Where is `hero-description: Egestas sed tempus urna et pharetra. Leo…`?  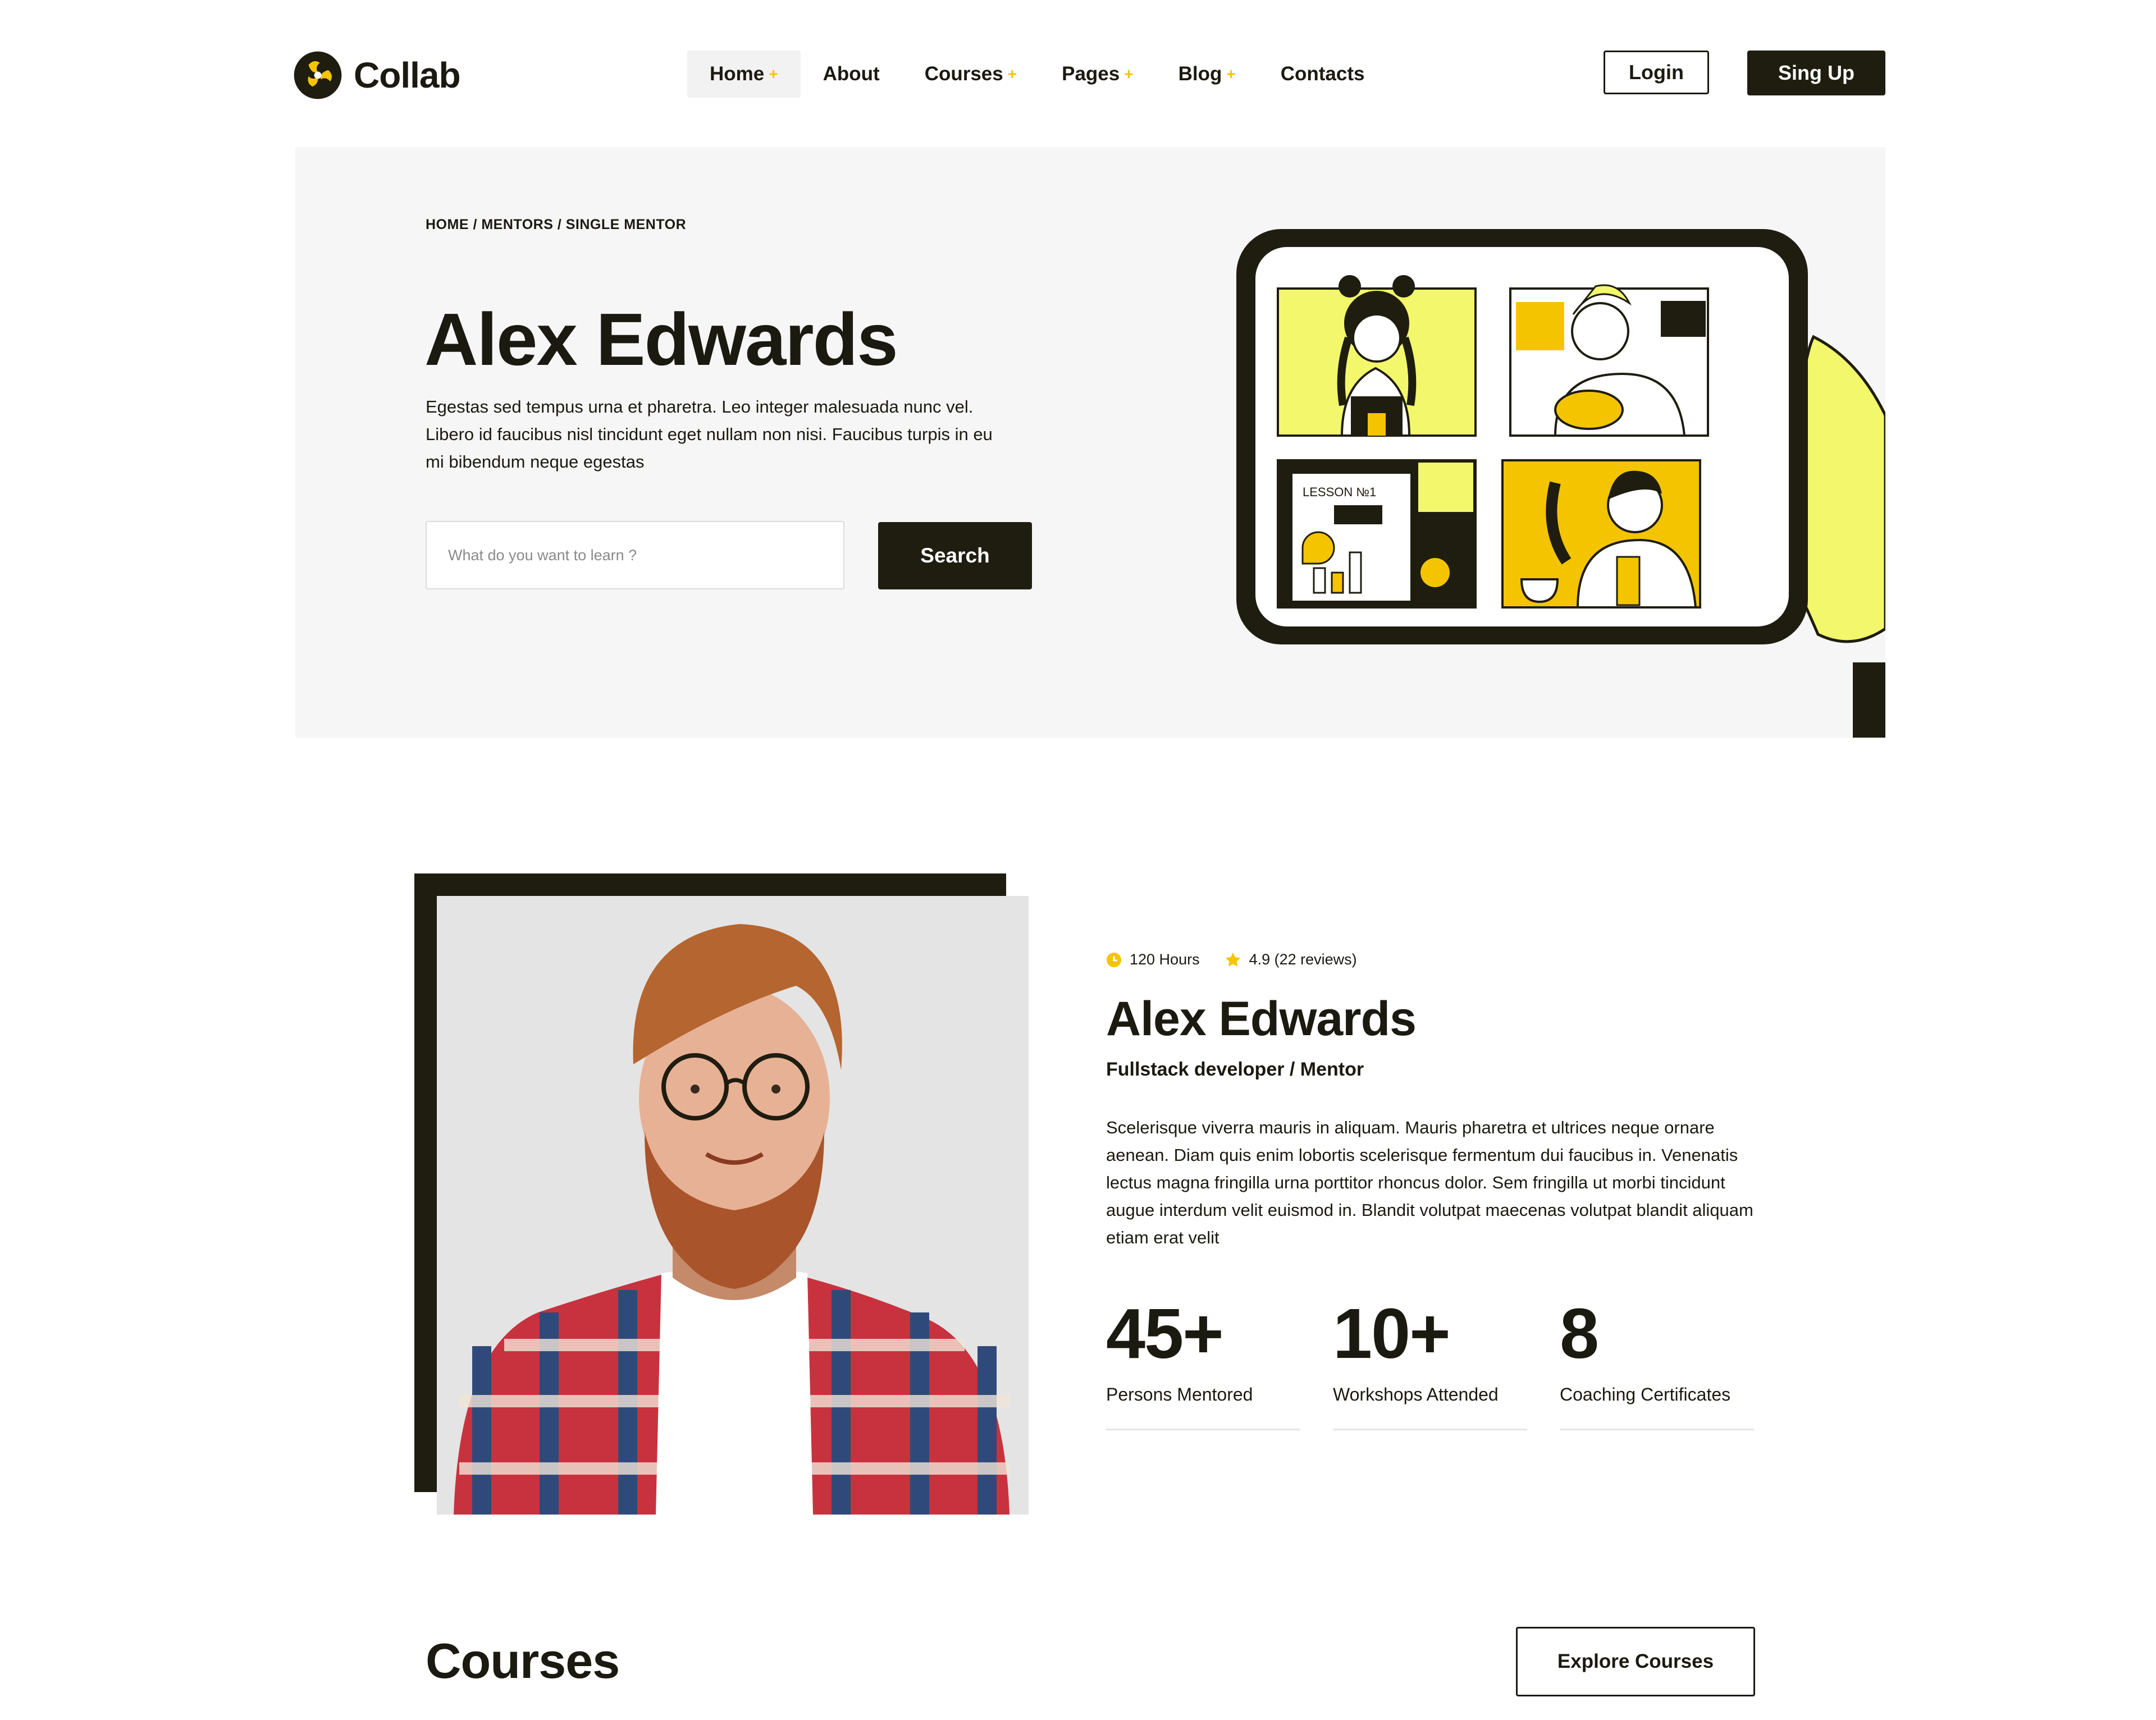
hero-description: Egestas sed tempus urna et pharetra. Leo… is located at coordinates (709, 435).